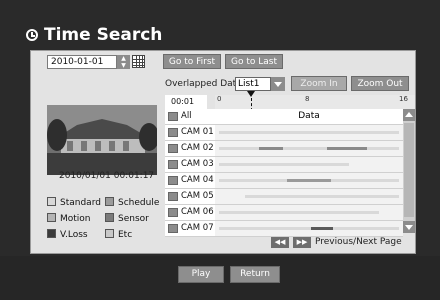 This screenshot has width=440, height=300. I want to click on scroll-down-icon, so click(409, 227).